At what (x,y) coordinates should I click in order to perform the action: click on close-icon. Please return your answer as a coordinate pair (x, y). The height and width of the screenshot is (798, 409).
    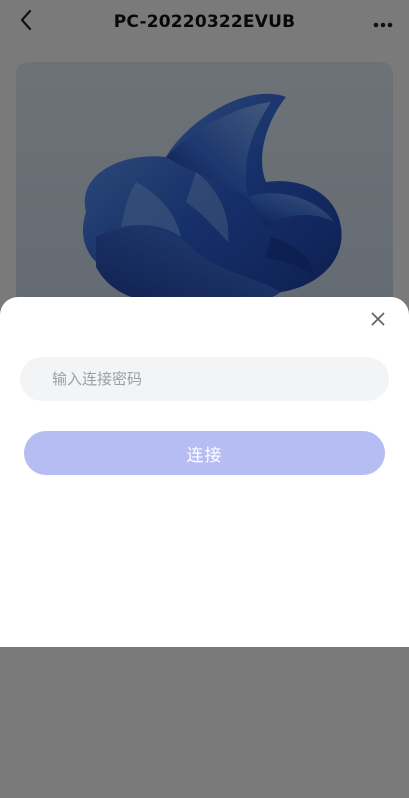
    Looking at the image, I should click on (378, 320).